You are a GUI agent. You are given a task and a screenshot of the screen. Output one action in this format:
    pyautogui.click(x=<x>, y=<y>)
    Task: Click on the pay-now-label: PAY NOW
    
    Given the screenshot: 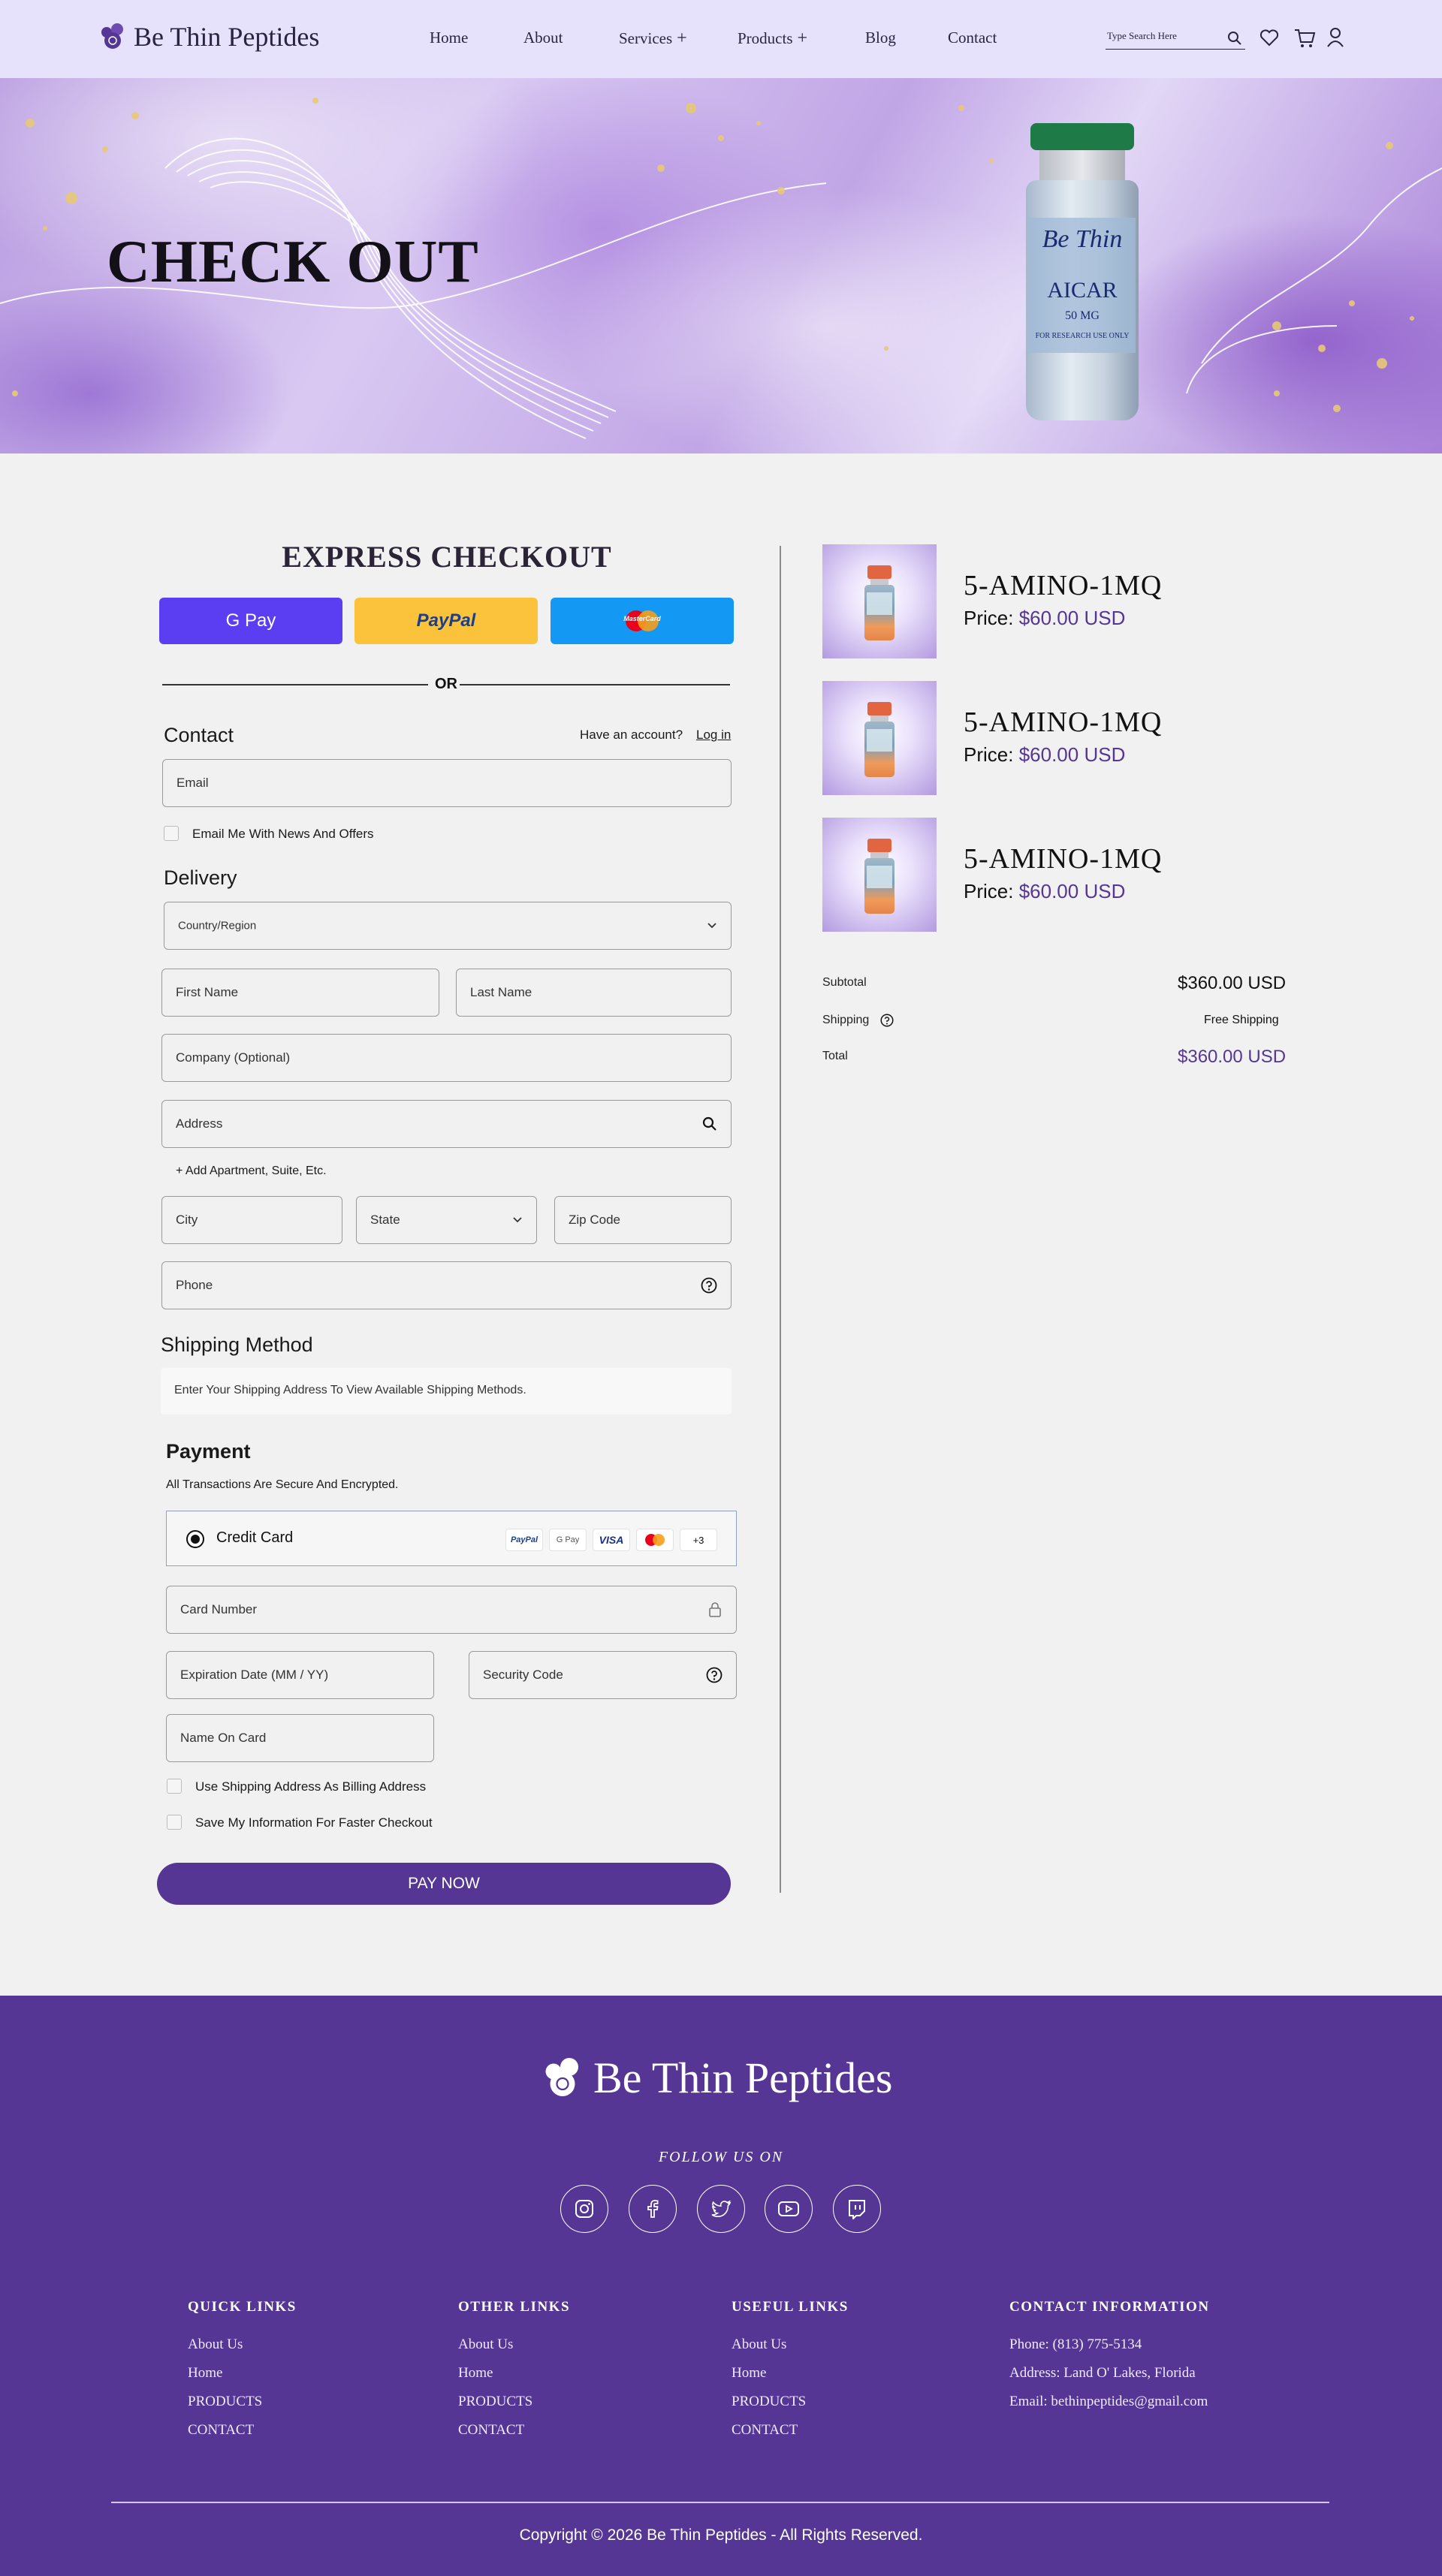 What is the action you would take?
    pyautogui.click(x=444, y=1883)
    